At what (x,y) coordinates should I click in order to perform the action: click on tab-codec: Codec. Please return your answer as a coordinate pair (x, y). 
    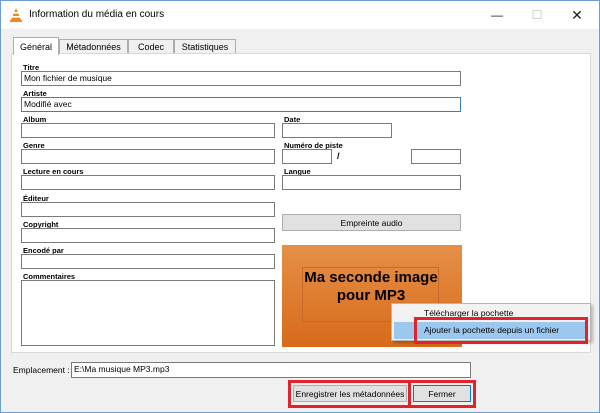
    Looking at the image, I should click on (151, 46).